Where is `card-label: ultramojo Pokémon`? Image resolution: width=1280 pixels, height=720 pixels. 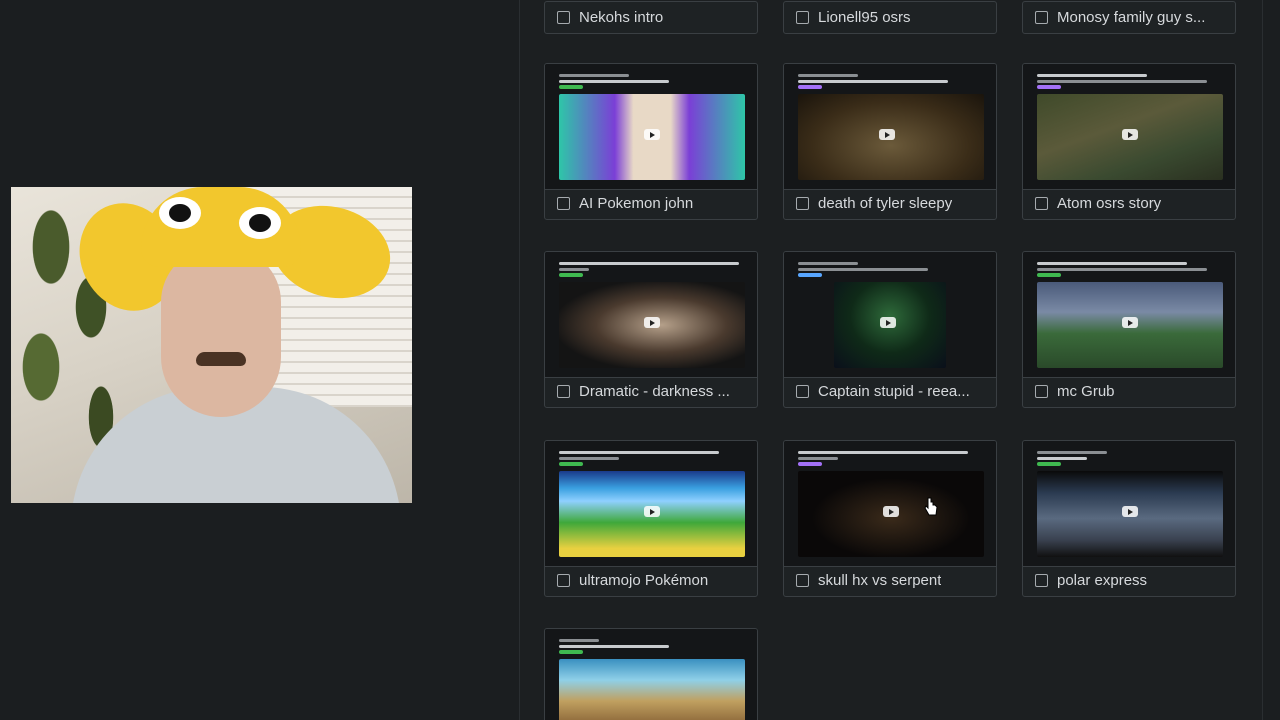 card-label: ultramojo Pokémon is located at coordinates (644, 580).